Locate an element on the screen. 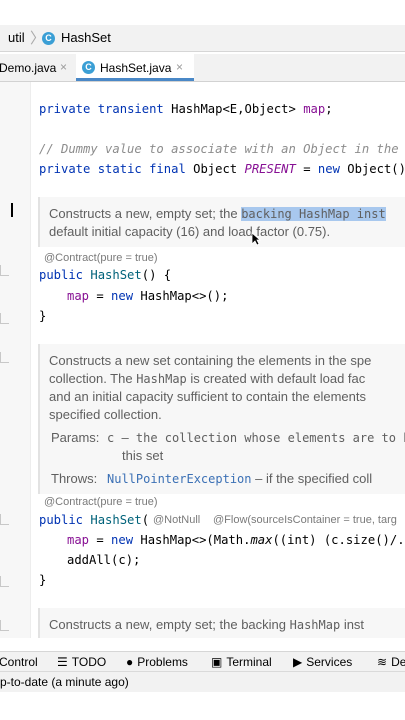  list-icon: ☰ is located at coordinates (62, 662).